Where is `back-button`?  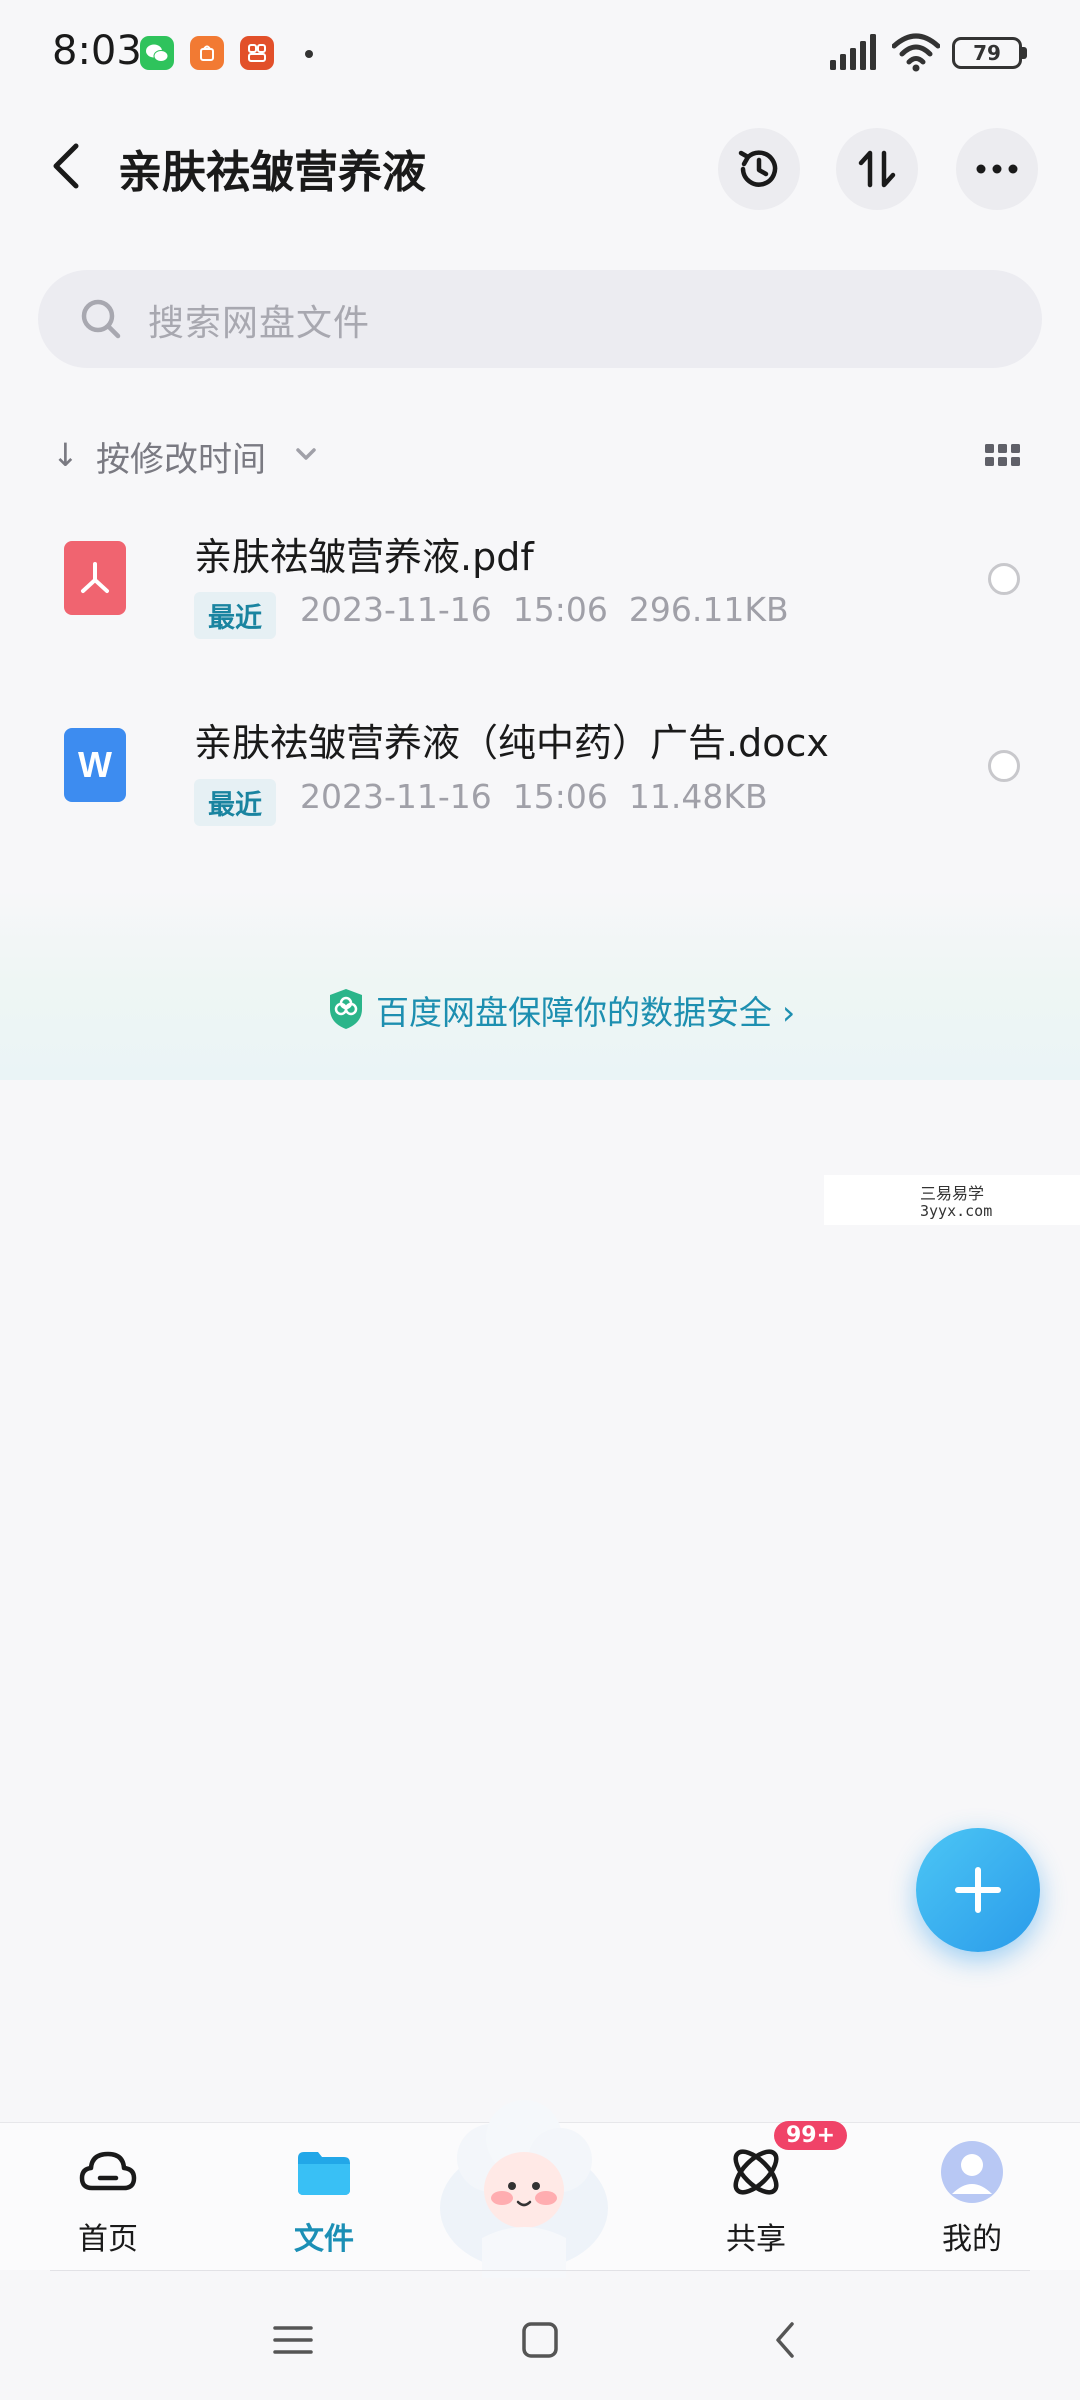 back-button is located at coordinates (66, 166).